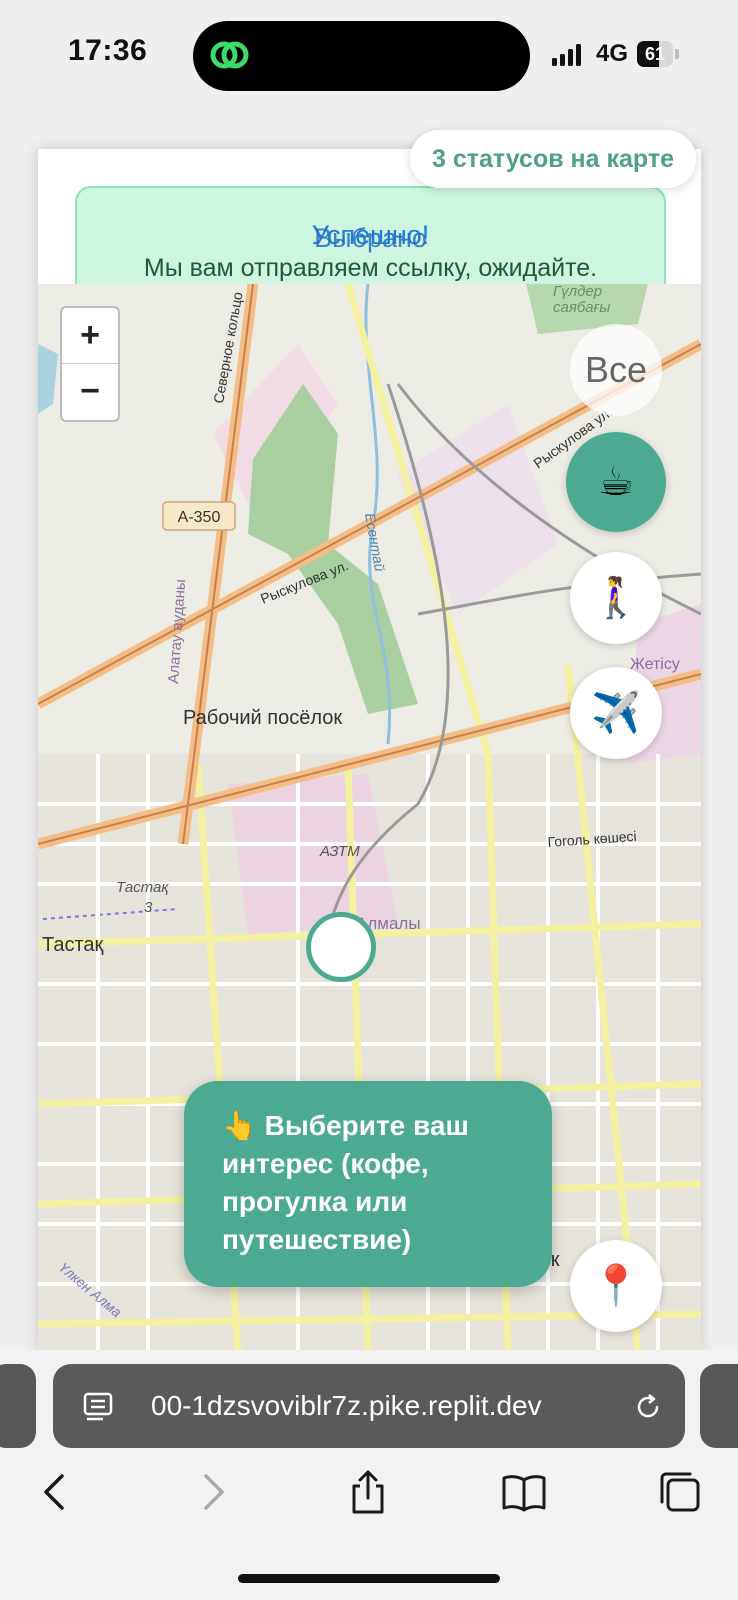 This screenshot has width=738, height=1600. What do you see at coordinates (648, 1407) in the screenshot?
I see `reload-icon` at bounding box center [648, 1407].